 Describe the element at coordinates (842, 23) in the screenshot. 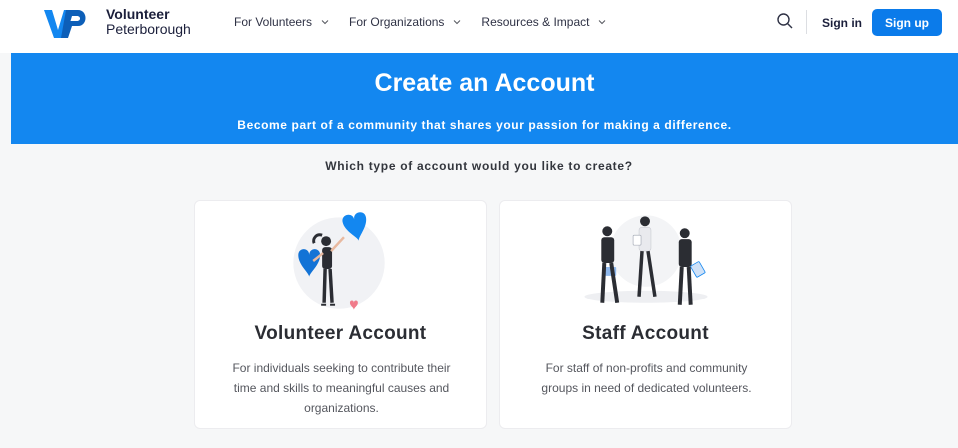

I see `sign-in-link: Sign in` at that location.